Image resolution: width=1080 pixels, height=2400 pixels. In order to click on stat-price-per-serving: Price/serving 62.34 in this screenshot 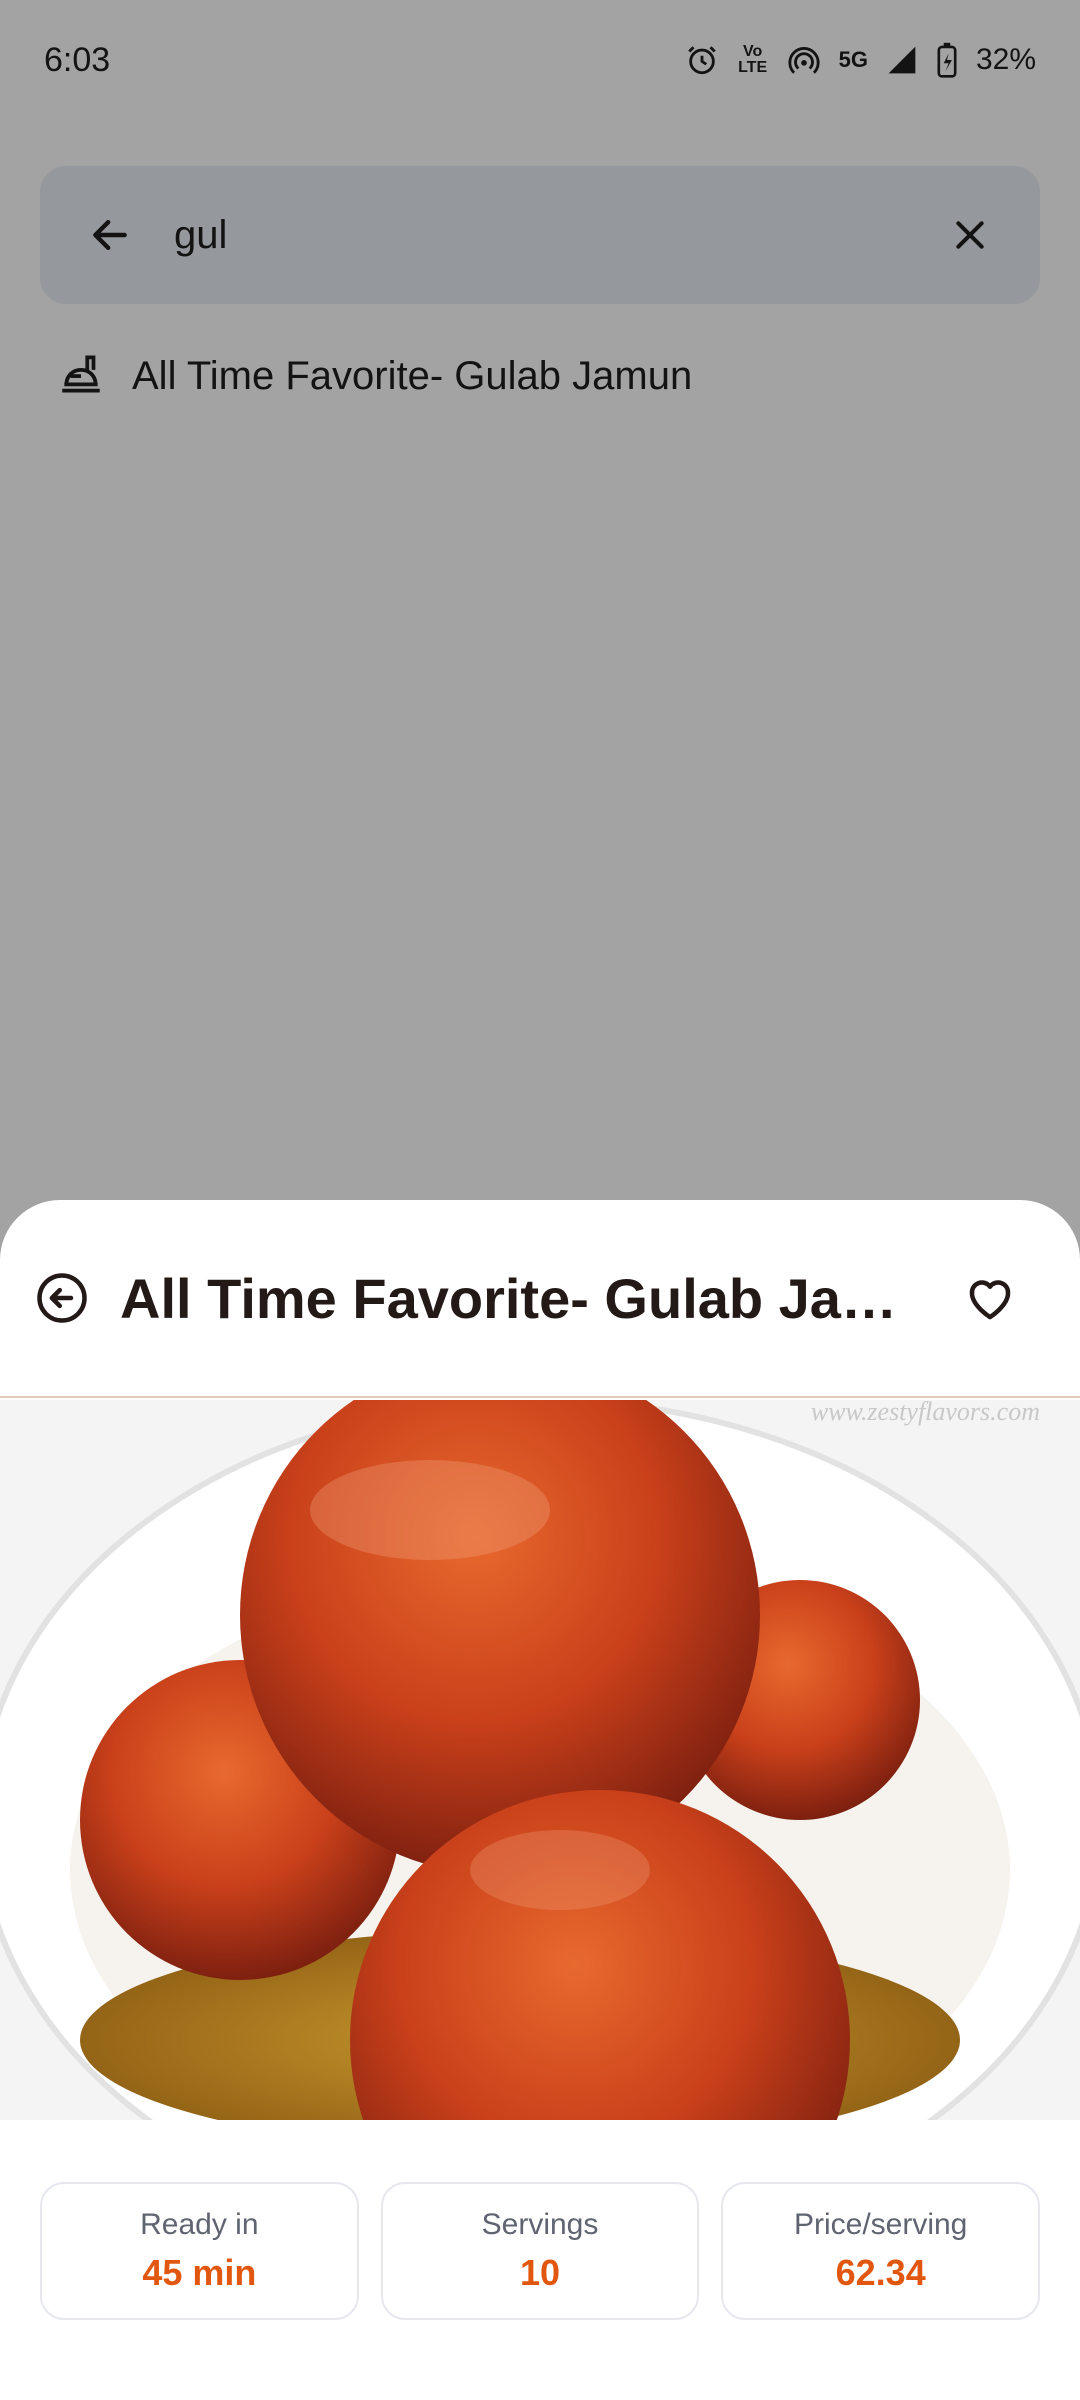, I will do `click(881, 2251)`.